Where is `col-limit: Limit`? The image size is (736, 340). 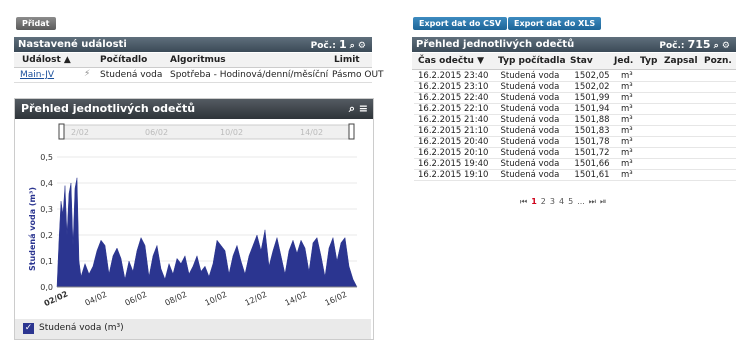
col-limit: Limit is located at coordinates (347, 60).